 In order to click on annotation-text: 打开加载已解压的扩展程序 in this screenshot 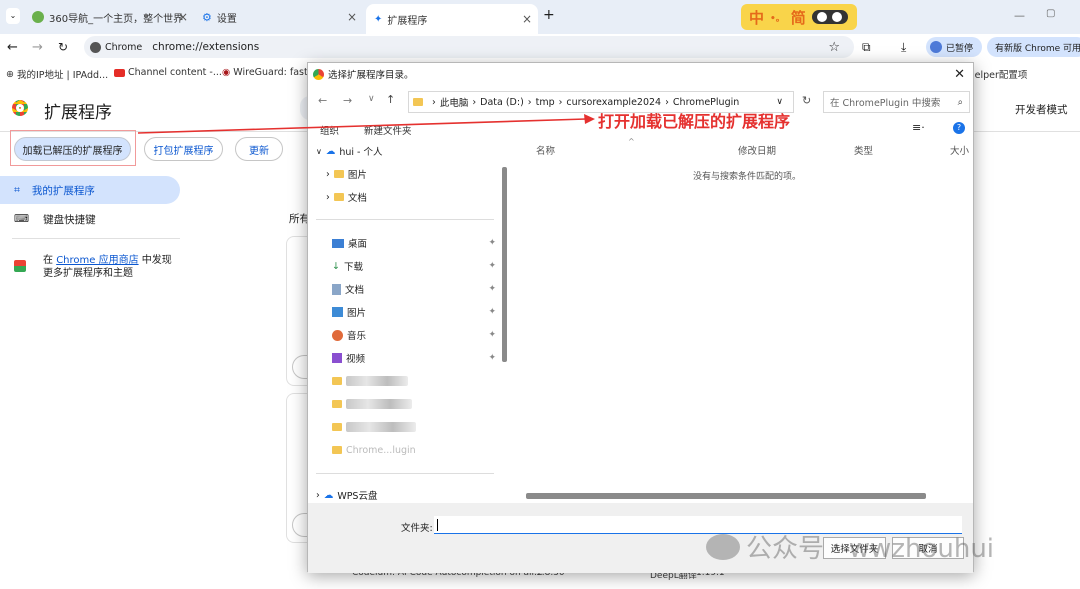, I will do `click(694, 121)`.